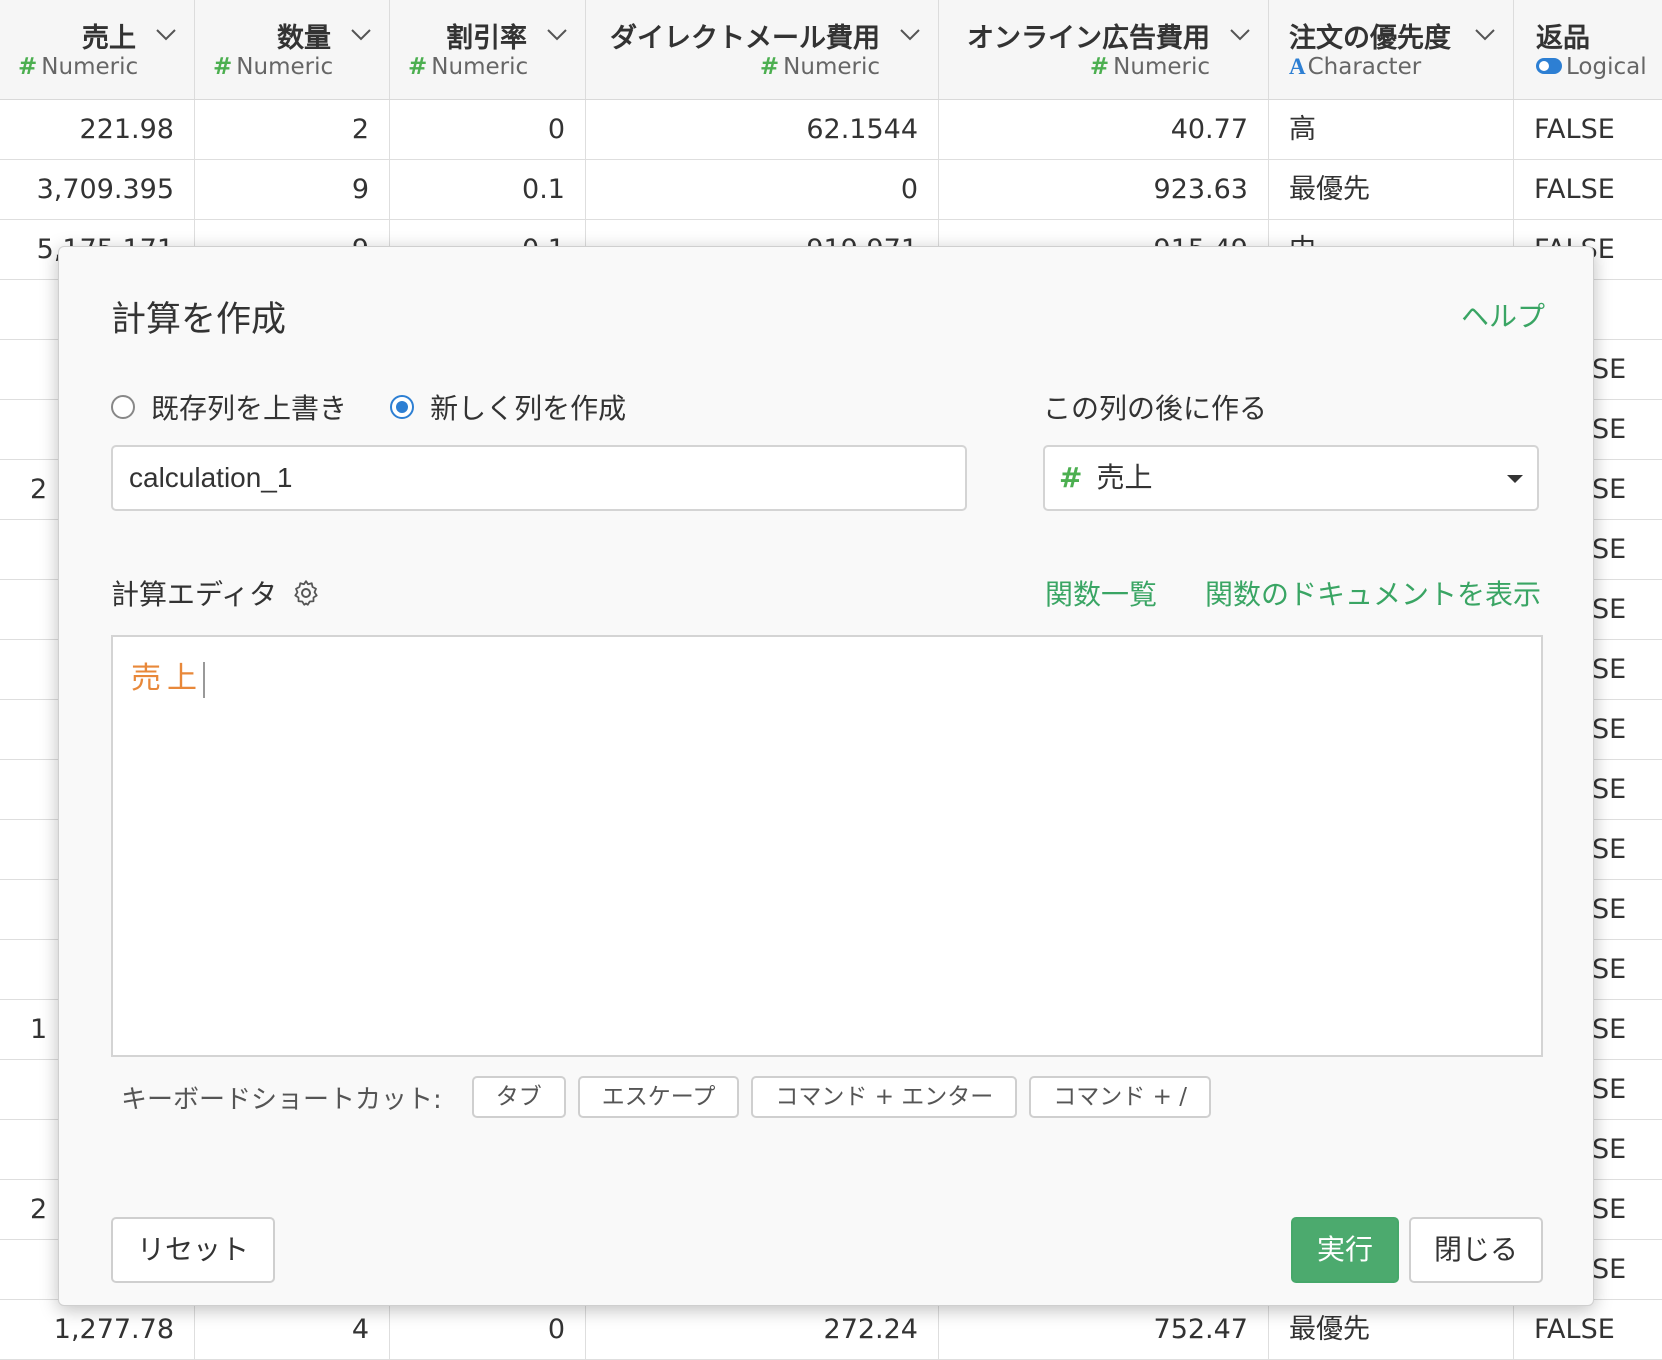 This screenshot has width=1662, height=1360. Describe the element at coordinates (1503, 315) in the screenshot. I see `help-link: ヘルプ` at that location.